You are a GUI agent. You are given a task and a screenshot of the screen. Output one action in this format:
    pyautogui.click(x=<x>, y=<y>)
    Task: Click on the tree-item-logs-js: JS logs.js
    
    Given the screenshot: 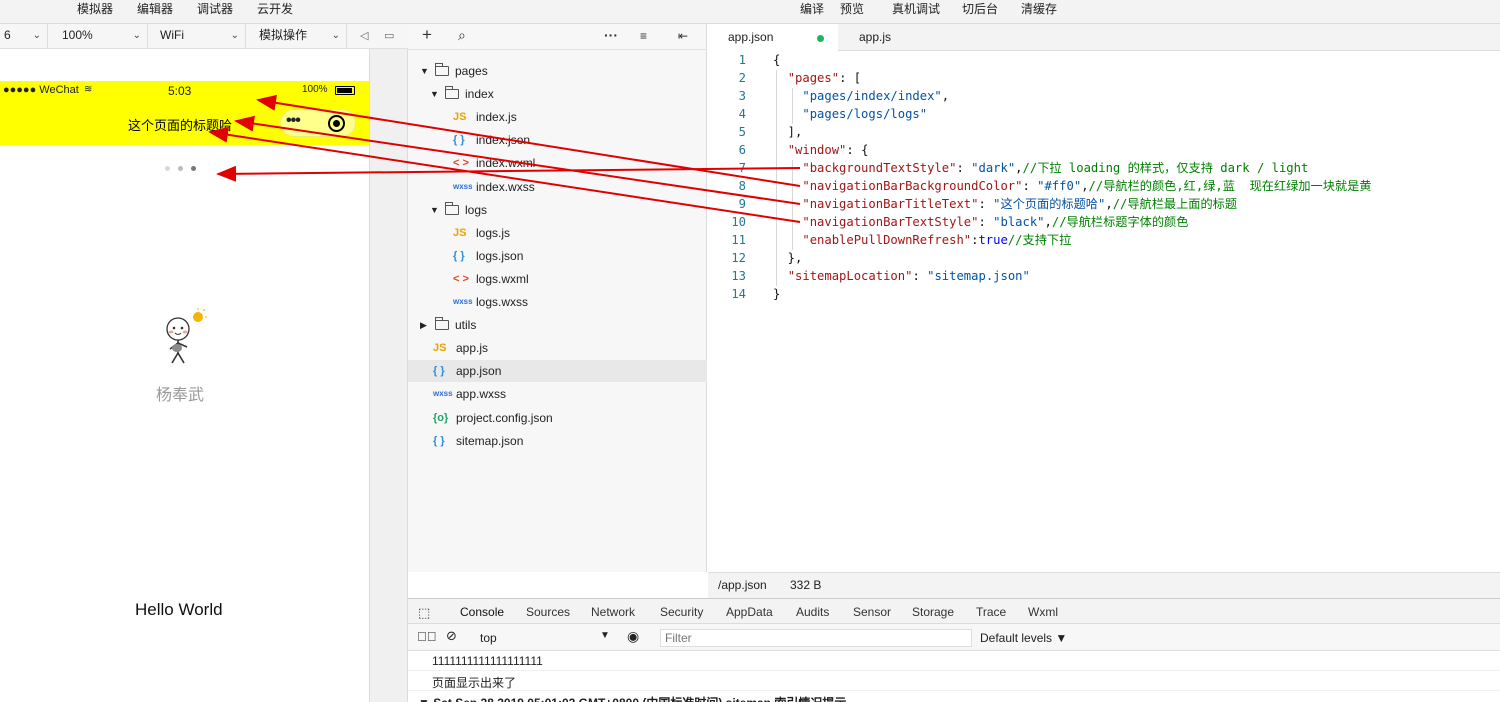 What is the action you would take?
    pyautogui.click(x=255, y=233)
    